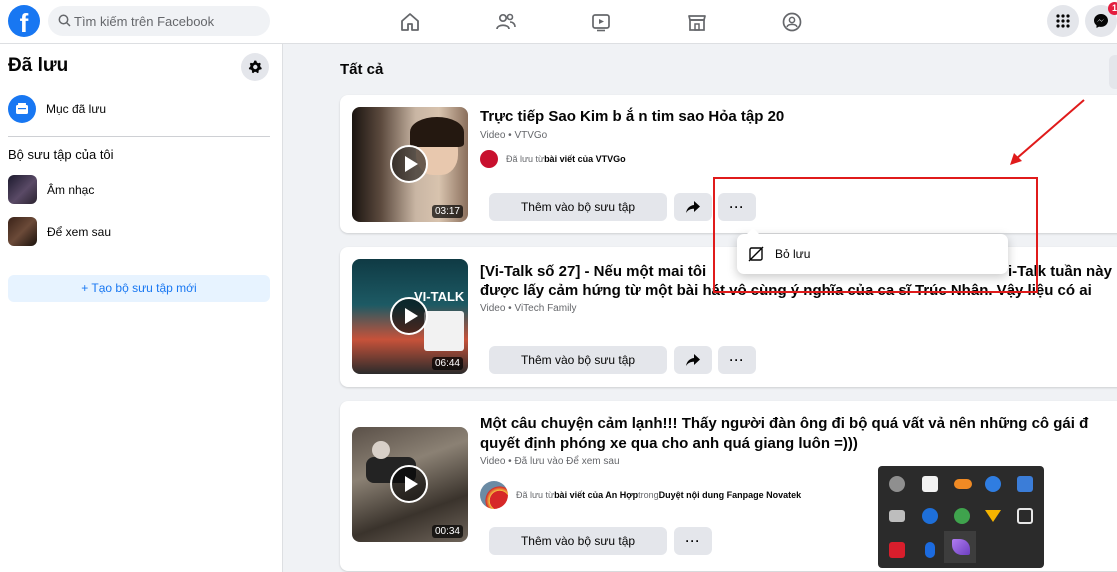 This screenshot has height=572, width=1117. Describe the element at coordinates (514, 135) in the screenshot. I see `post-meta: Video • VTVGo` at that location.